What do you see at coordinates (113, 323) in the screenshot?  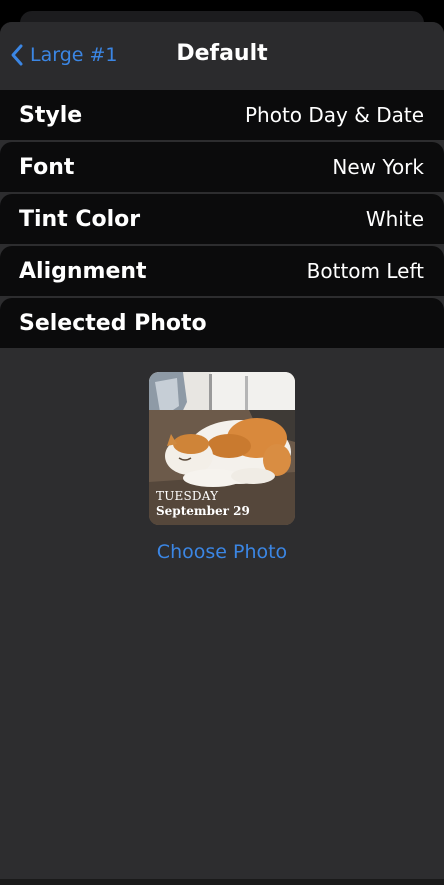 I see `settings-row-label: Selected Photo` at bounding box center [113, 323].